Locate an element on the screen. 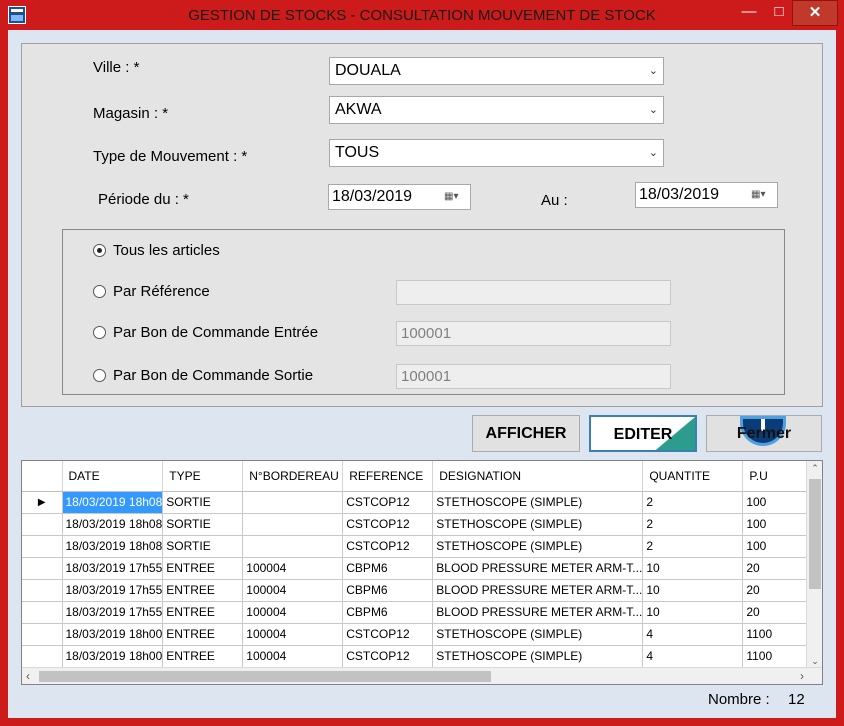  bc-entree-input: 100001 is located at coordinates (533, 333).